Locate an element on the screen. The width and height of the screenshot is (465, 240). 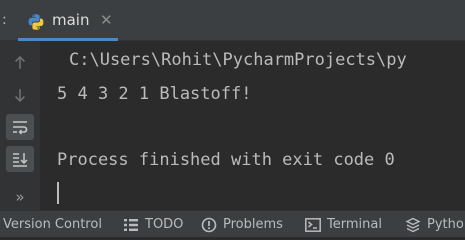
scroll-to-end-button is located at coordinates (20, 159).